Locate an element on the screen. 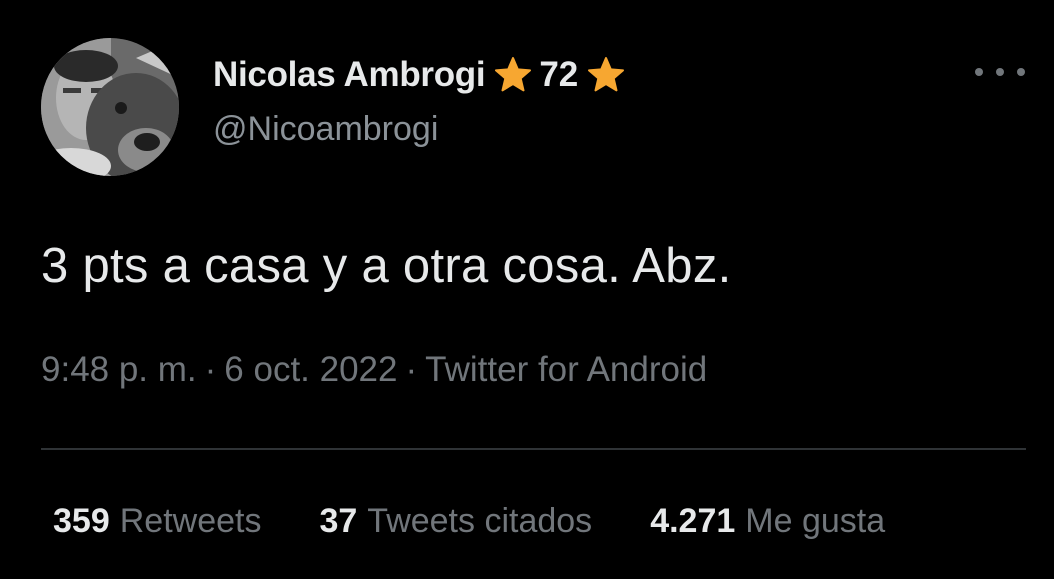 The image size is (1054, 579). author-name-number: 72 is located at coordinates (559, 74).